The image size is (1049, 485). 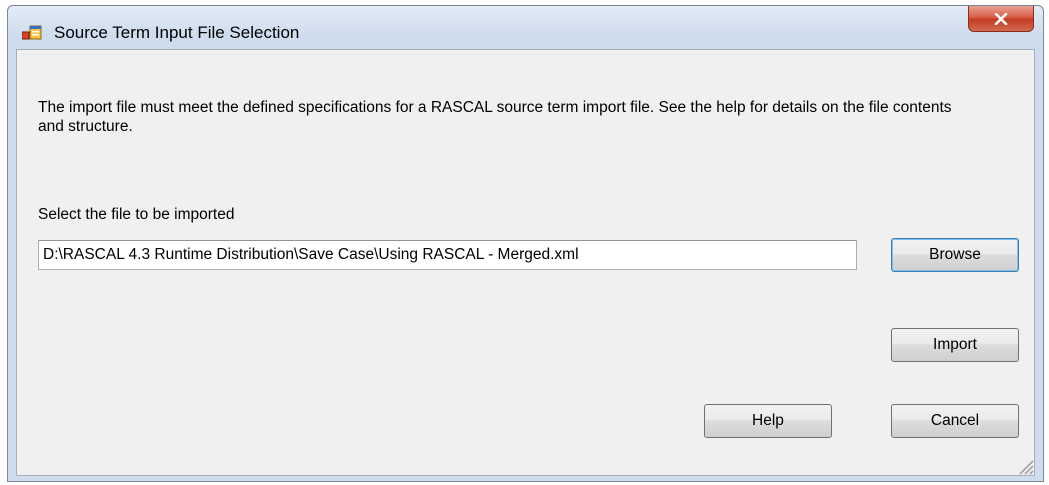 What do you see at coordinates (136, 214) in the screenshot?
I see `select-file-label: Select the file to be imported` at bounding box center [136, 214].